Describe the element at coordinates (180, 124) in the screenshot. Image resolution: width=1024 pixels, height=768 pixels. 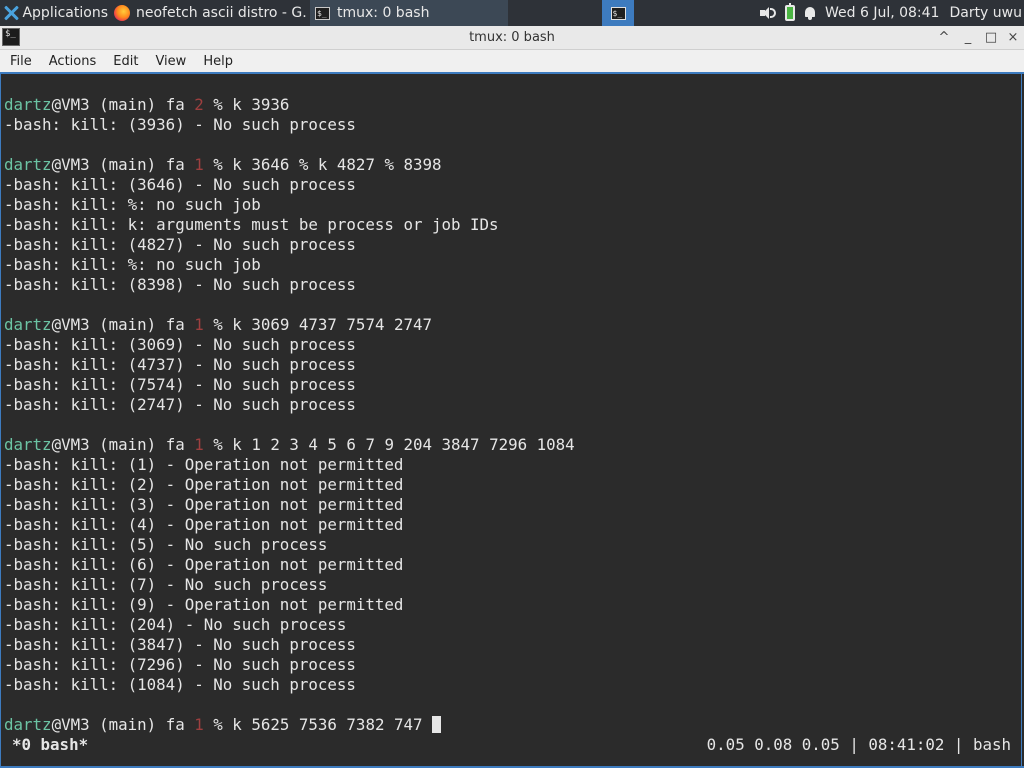
I see `output-line: -bash: kill: (3936) - No such process` at that location.